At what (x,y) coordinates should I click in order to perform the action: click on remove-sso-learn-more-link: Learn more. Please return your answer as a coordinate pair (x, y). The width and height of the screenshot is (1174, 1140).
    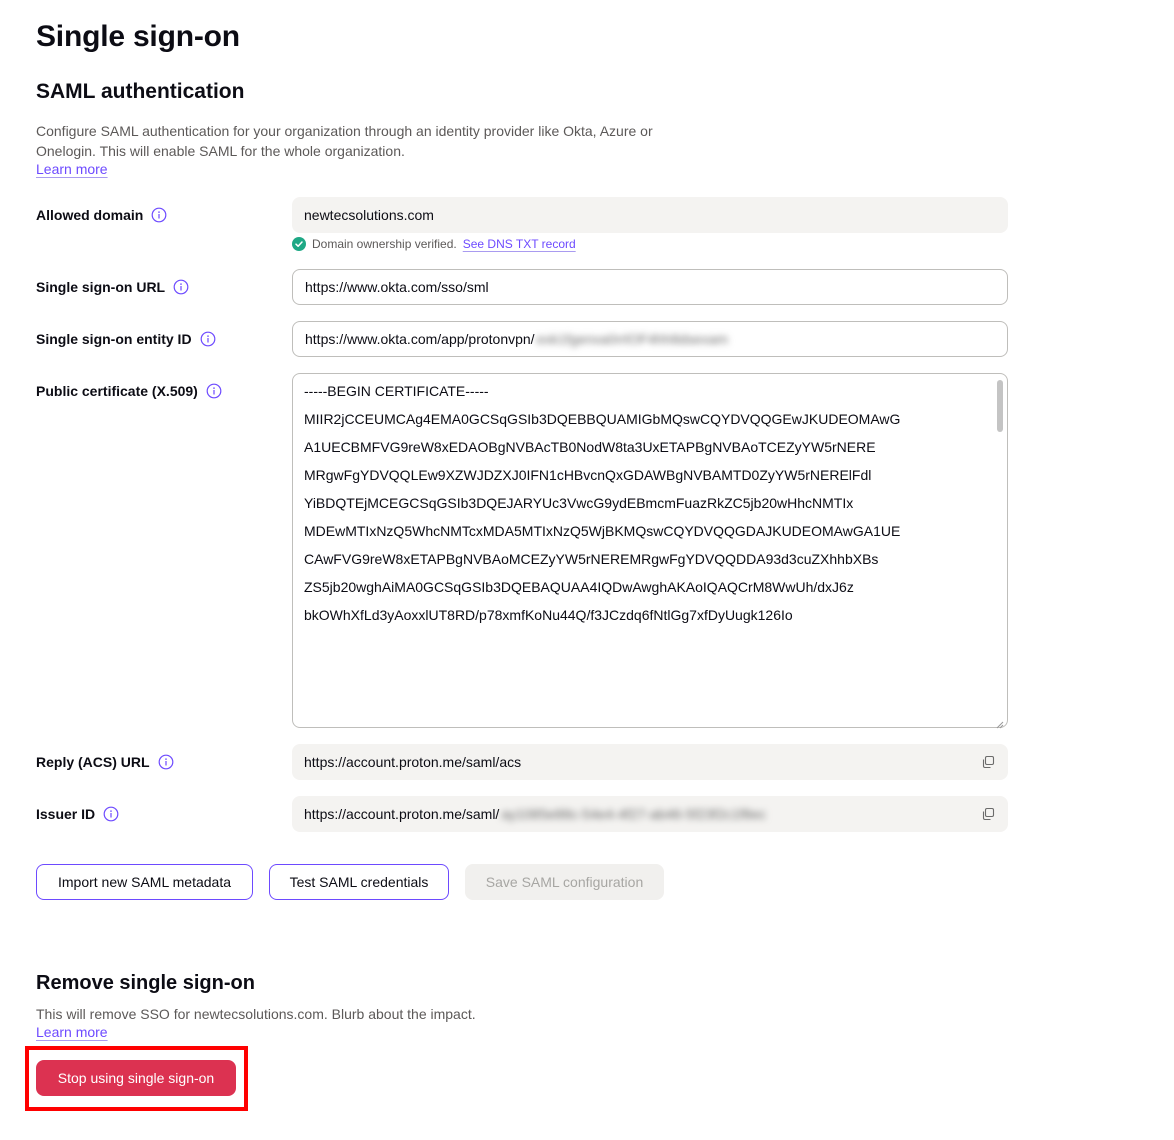
    Looking at the image, I should click on (72, 1032).